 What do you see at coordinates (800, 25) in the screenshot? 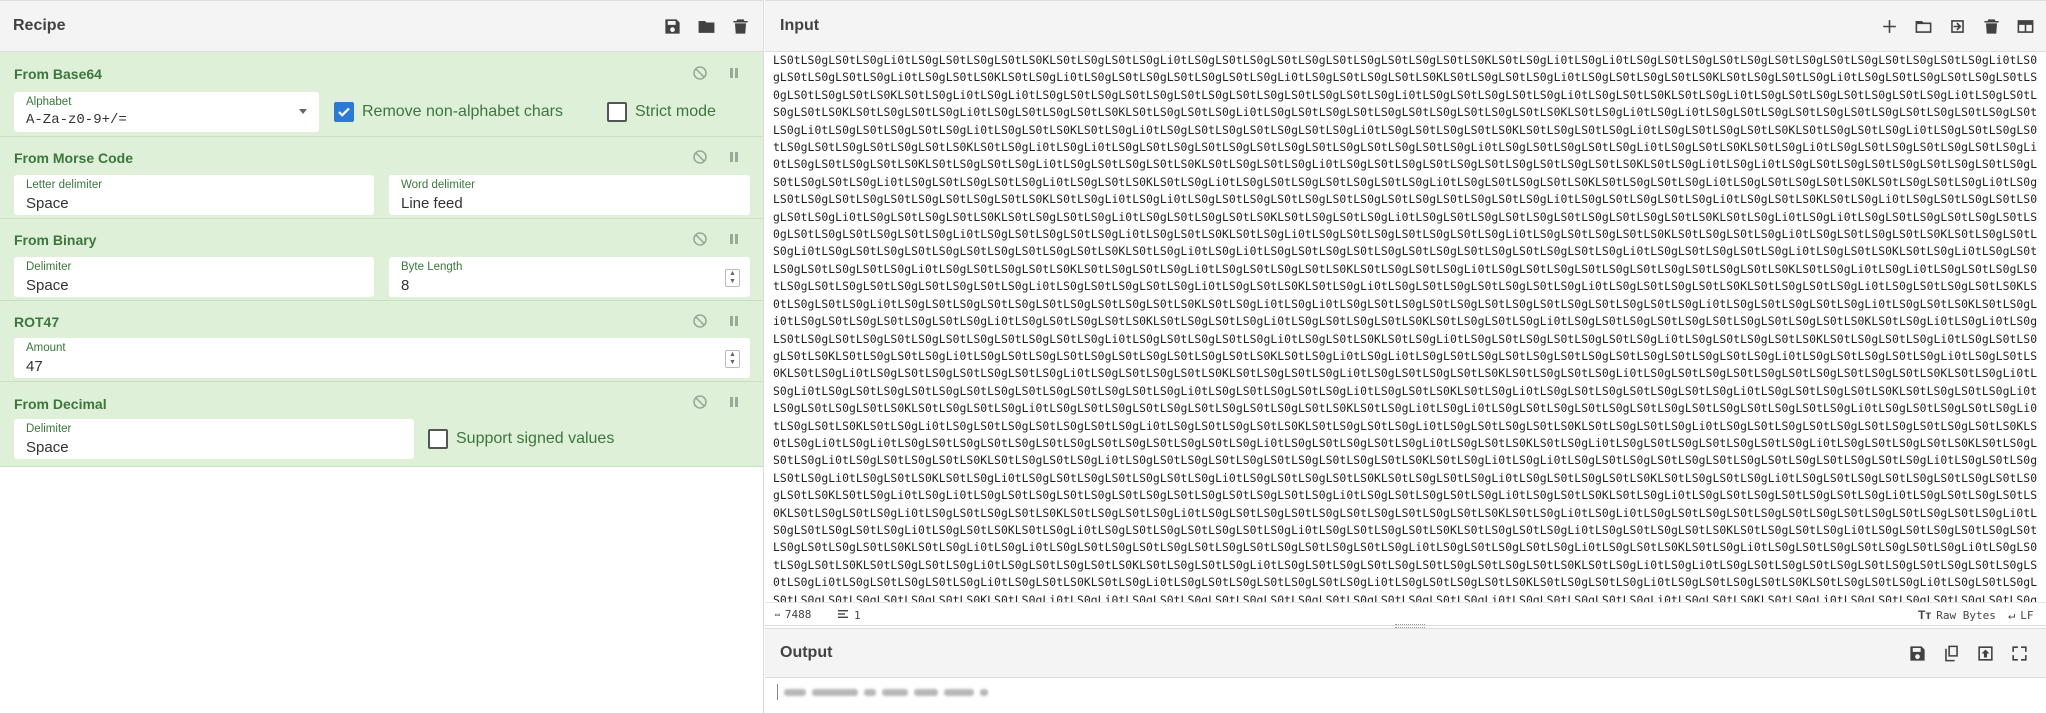
I see `input-title: Input` at bounding box center [800, 25].